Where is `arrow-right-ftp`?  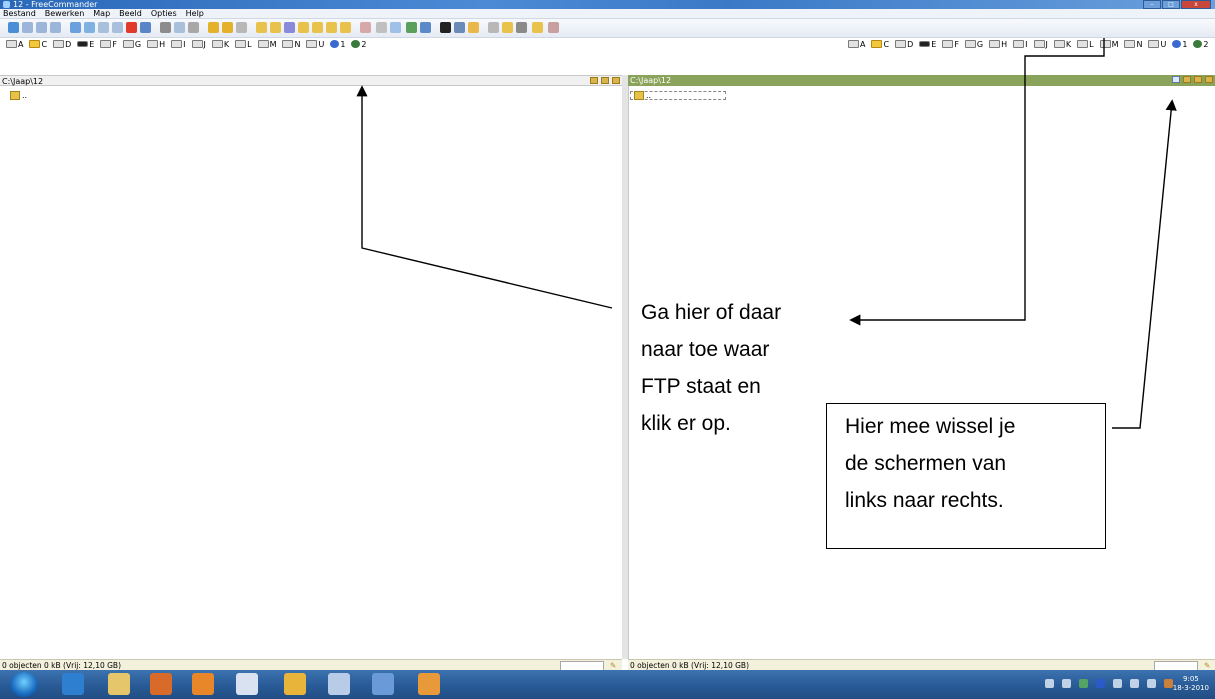 arrow-right-ftp is located at coordinates (977, 182).